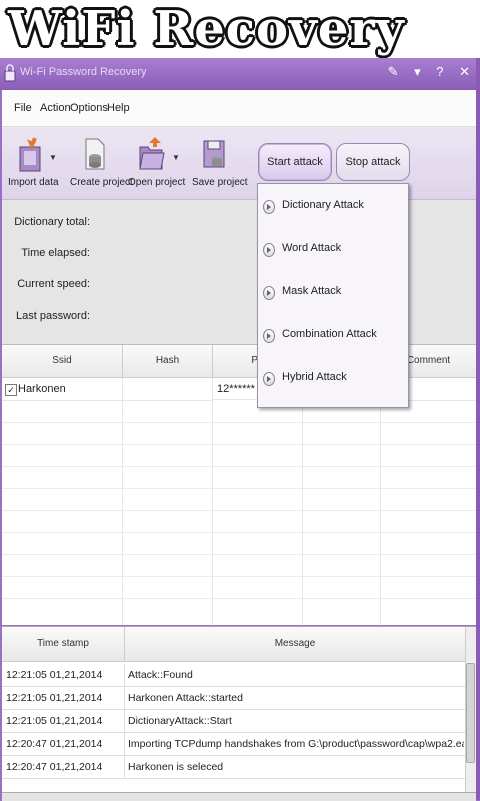 This screenshot has width=480, height=801. What do you see at coordinates (478, 429) in the screenshot?
I see `window-border` at bounding box center [478, 429].